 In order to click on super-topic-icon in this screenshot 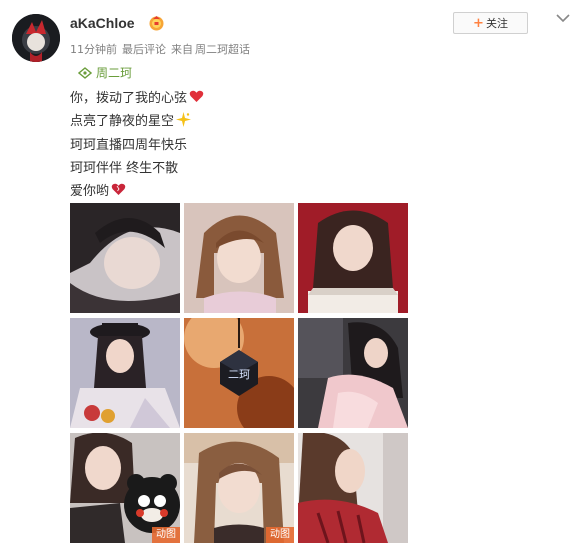, I will do `click(85, 72)`.